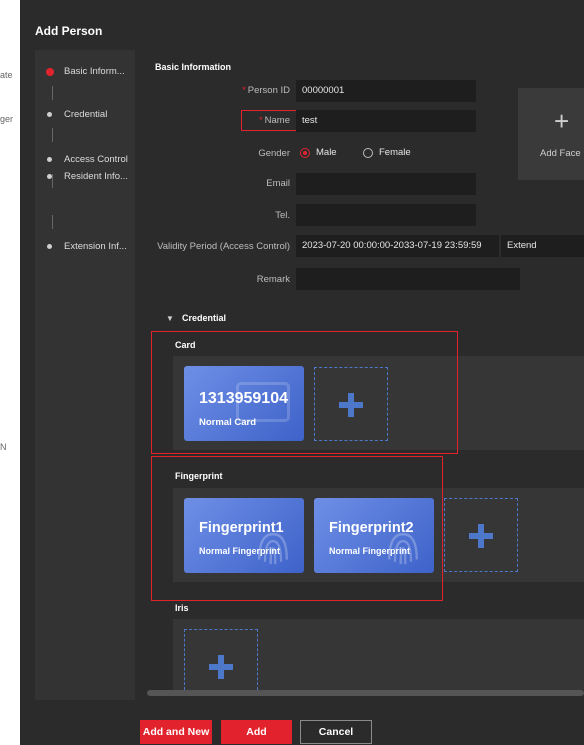 The height and width of the screenshot is (745, 584). What do you see at coordinates (386, 184) in the screenshot?
I see `email-field` at bounding box center [386, 184].